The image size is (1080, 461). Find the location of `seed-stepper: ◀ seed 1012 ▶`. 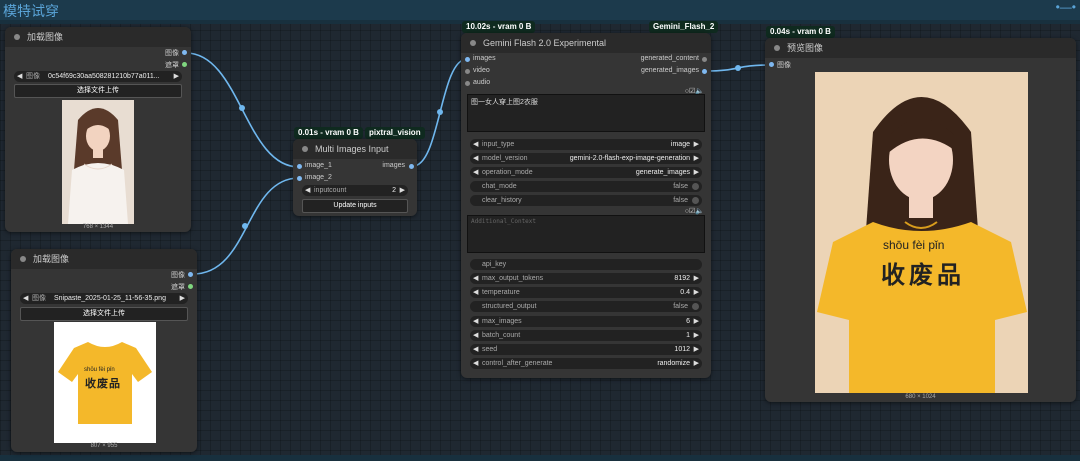

seed-stepper: ◀ seed 1012 ▶ is located at coordinates (586, 349).